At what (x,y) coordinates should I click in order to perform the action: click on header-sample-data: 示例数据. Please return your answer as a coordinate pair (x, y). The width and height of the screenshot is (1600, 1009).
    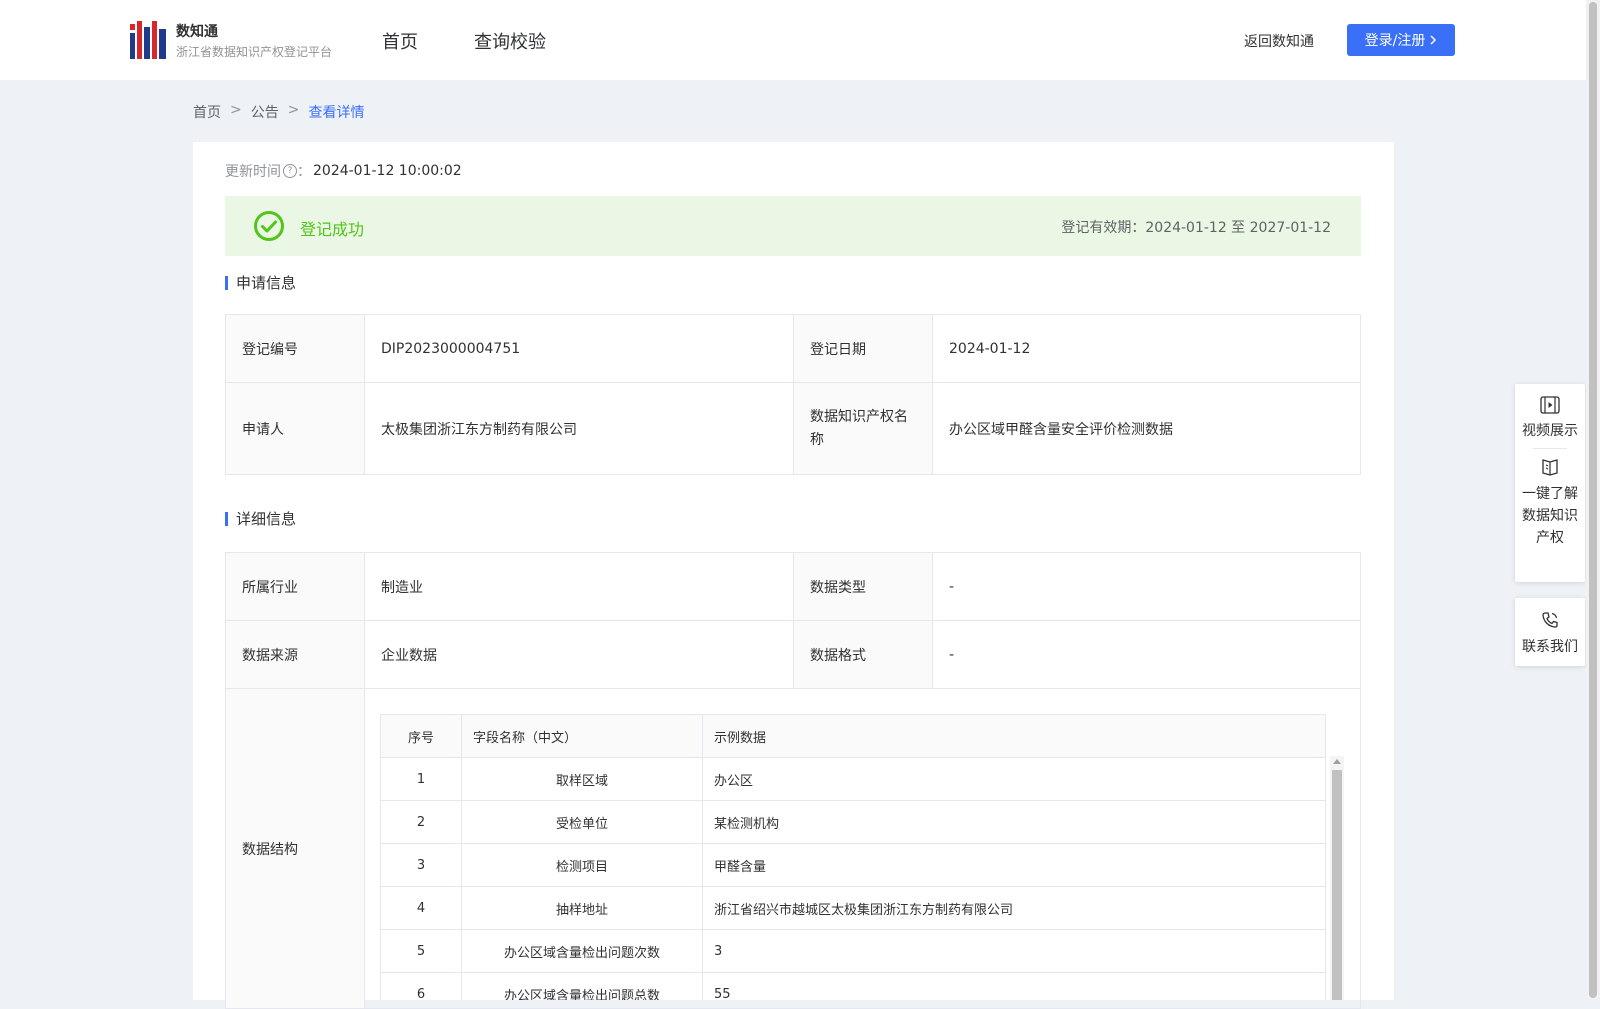
    Looking at the image, I should click on (1014, 736).